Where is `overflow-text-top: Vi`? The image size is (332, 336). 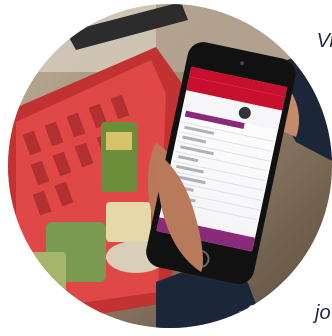 overflow-text-top: Vi is located at coordinates (324, 41).